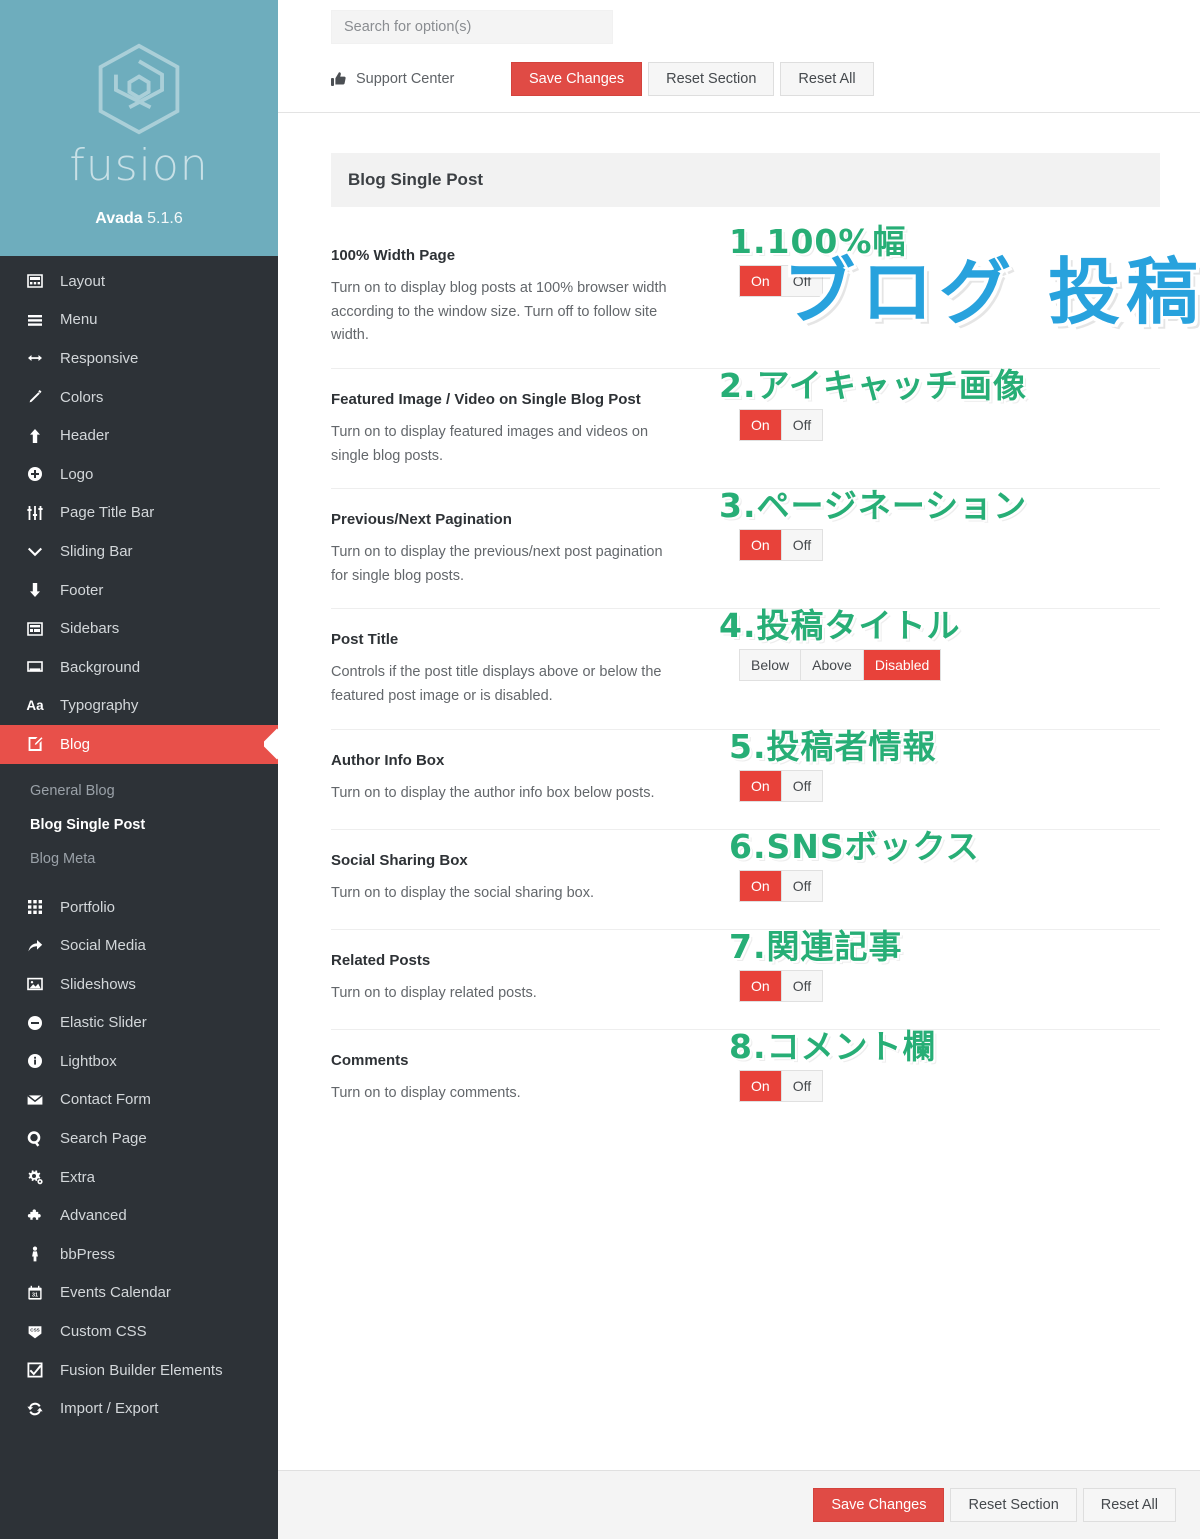  I want to click on sidebar-item-label: Footer, so click(82, 590).